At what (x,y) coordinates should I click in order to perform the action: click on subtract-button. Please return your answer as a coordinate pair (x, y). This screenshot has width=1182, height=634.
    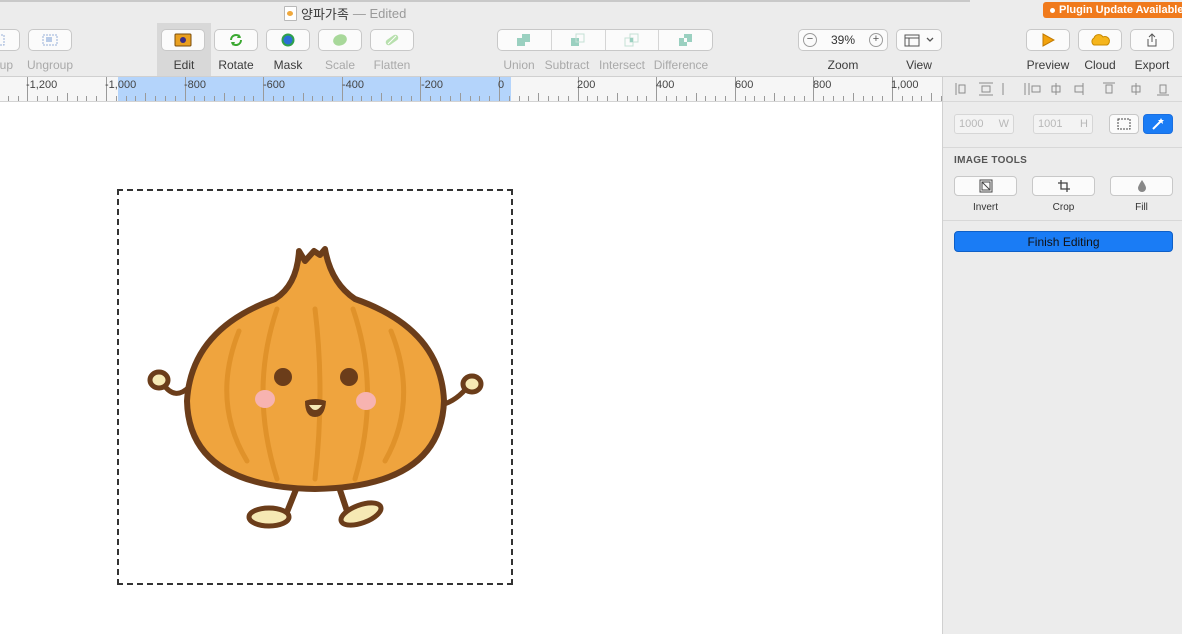
    Looking at the image, I should click on (579, 40).